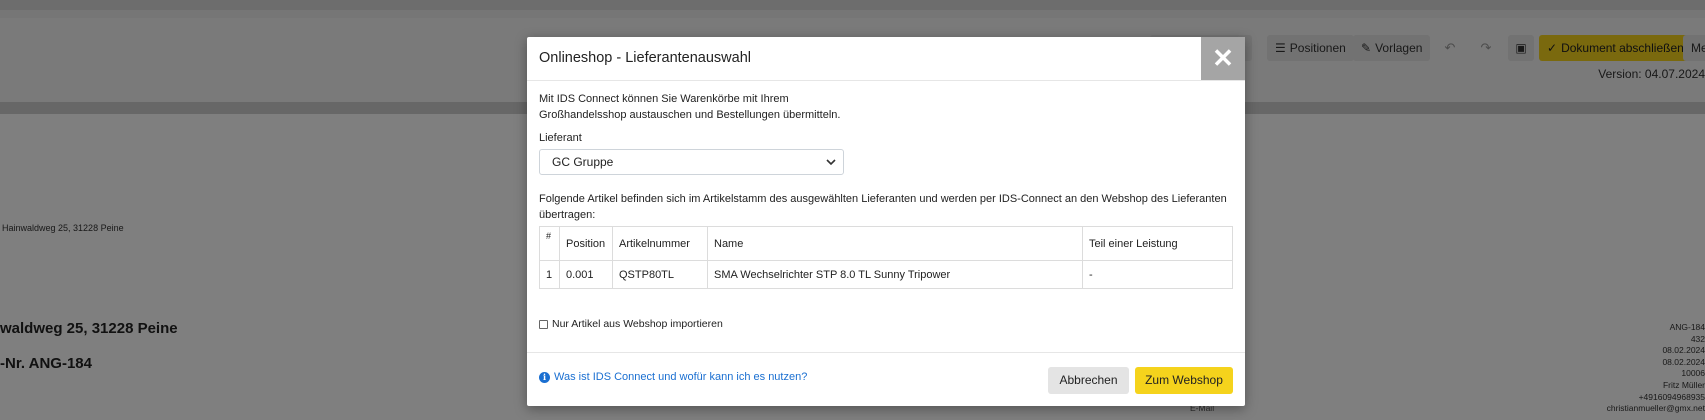 The image size is (1705, 420). Describe the element at coordinates (691, 162) in the screenshot. I see `supplier-select: GC Gruppe` at that location.